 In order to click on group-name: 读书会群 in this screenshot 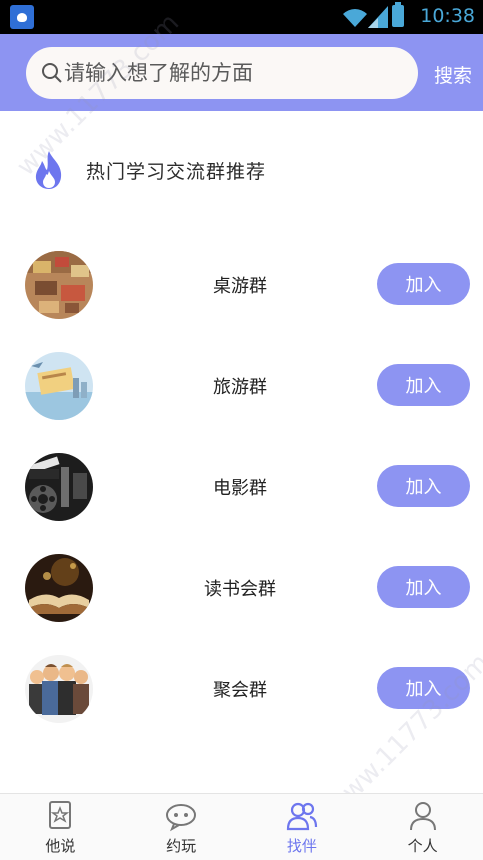, I will do `click(240, 589)`.